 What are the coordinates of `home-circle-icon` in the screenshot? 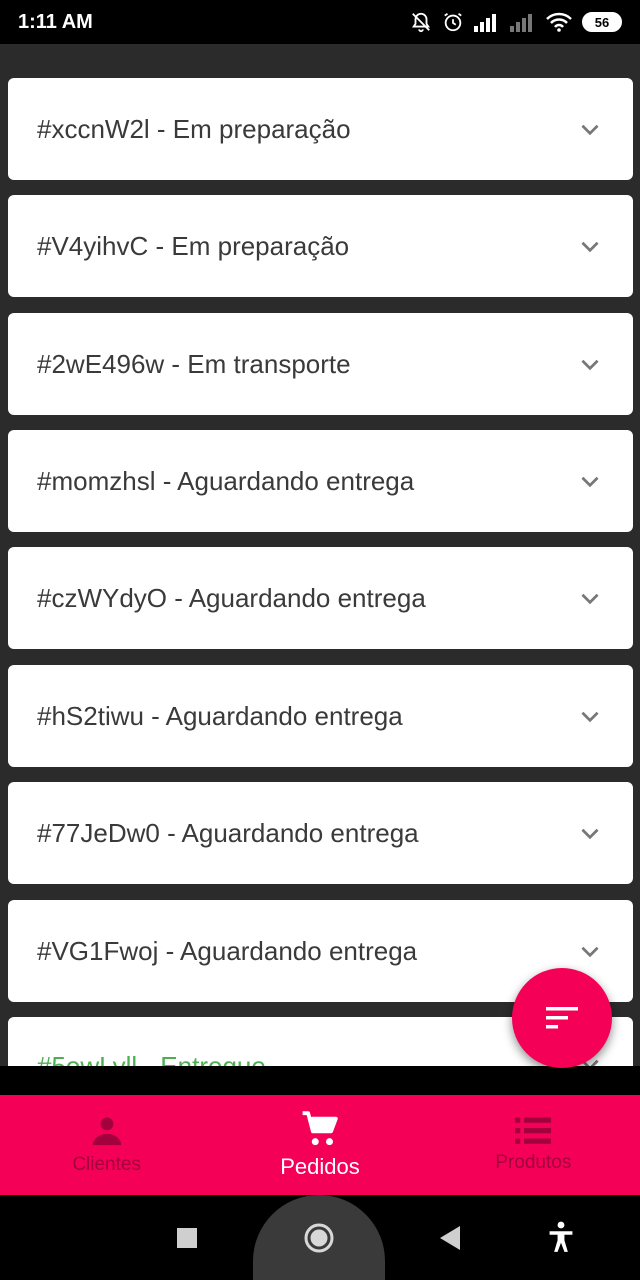 It's located at (319, 1238).